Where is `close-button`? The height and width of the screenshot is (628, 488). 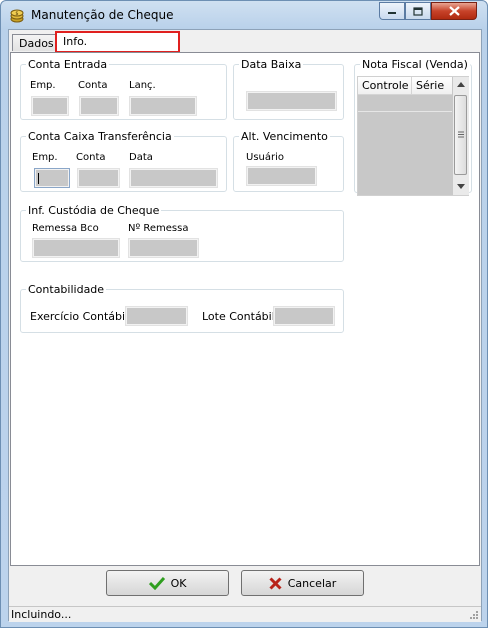 close-button is located at coordinates (454, 11).